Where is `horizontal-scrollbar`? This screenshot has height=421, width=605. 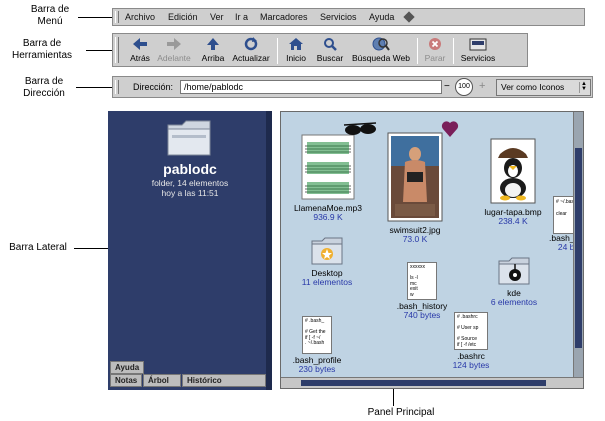 horizontal-scrollbar is located at coordinates (432, 382).